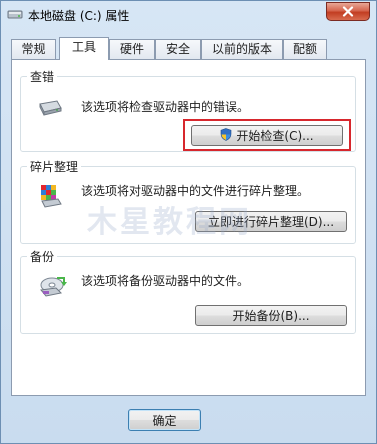 The height and width of the screenshot is (444, 377). I want to click on tab-strip: 常规 工具 硬件 安全 以前的版本 配额, so click(188, 48).